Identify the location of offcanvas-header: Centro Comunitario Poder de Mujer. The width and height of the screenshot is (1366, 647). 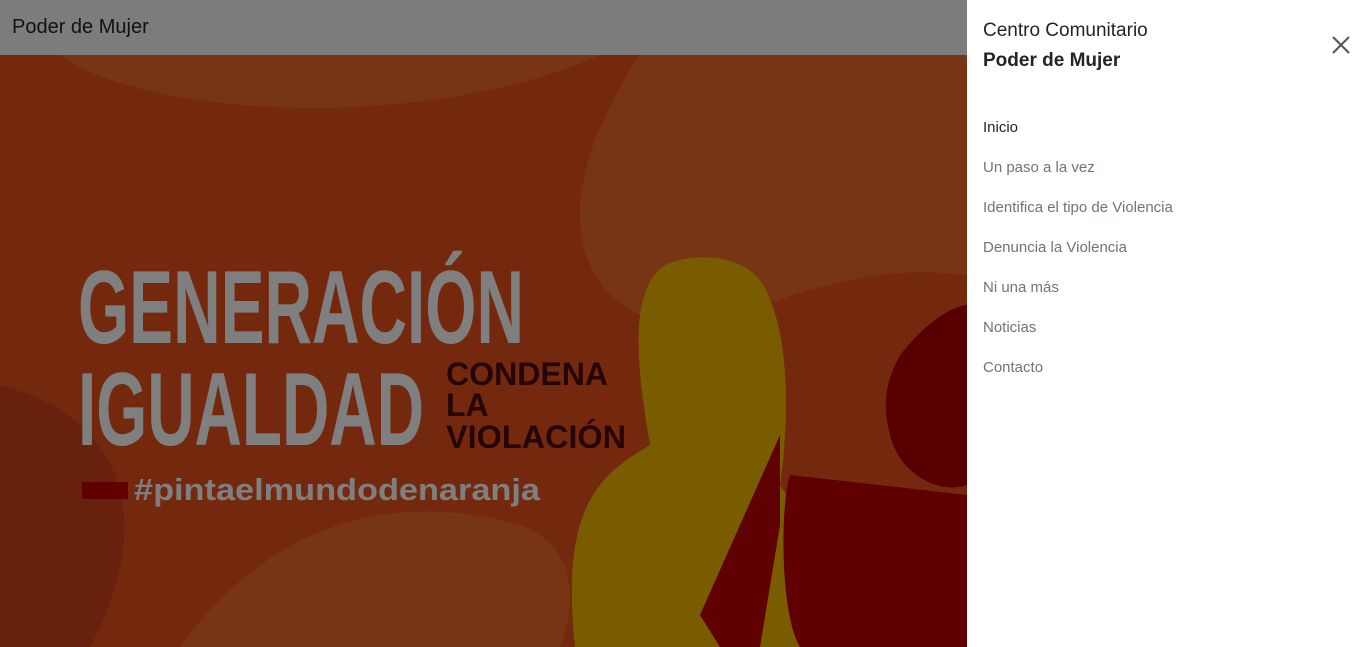
(1166, 47).